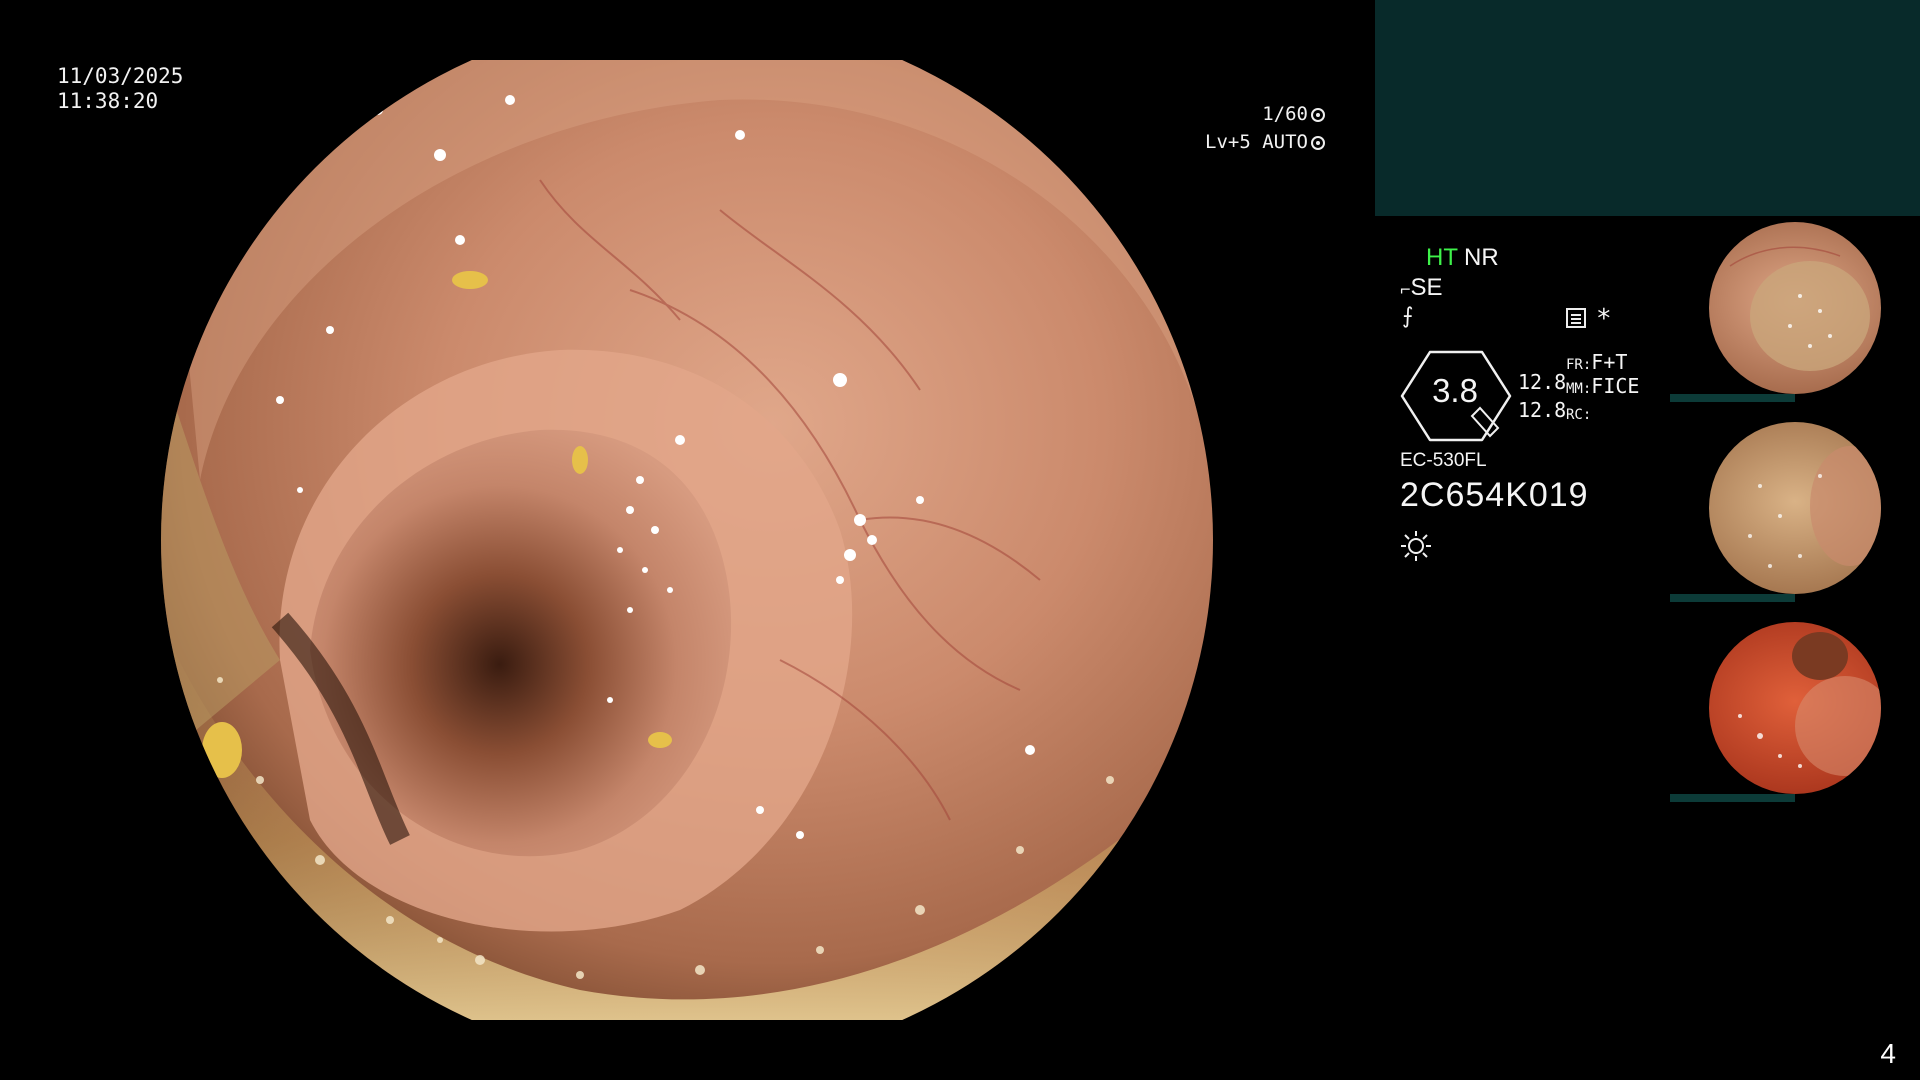 Image resolution: width=1920 pixels, height=1080 pixels. I want to click on flash-icon: ⨍, so click(1408, 316).